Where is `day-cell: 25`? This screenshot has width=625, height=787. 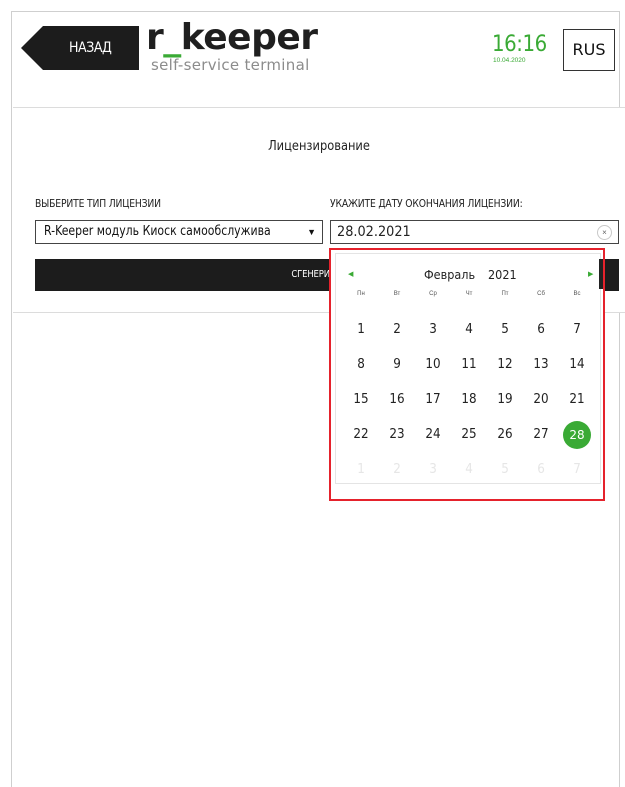 day-cell: 25 is located at coordinates (469, 438).